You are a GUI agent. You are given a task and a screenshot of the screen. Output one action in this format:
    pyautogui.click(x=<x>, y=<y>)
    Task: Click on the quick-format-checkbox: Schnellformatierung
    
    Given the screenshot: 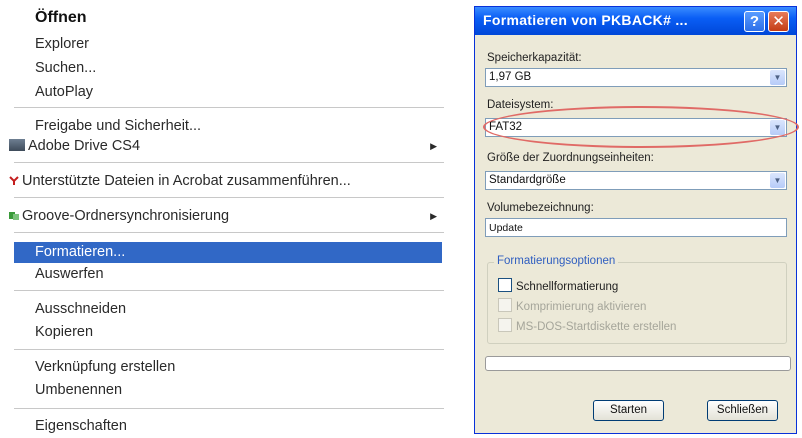 What is the action you would take?
    pyautogui.click(x=558, y=285)
    